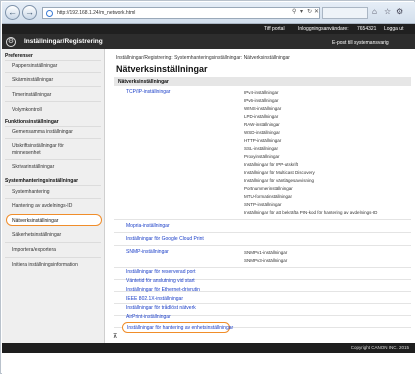  What do you see at coordinates (32, 122) in the screenshot?
I see `sidebar-head-functions: Funktionsinställningar` at bounding box center [32, 122].